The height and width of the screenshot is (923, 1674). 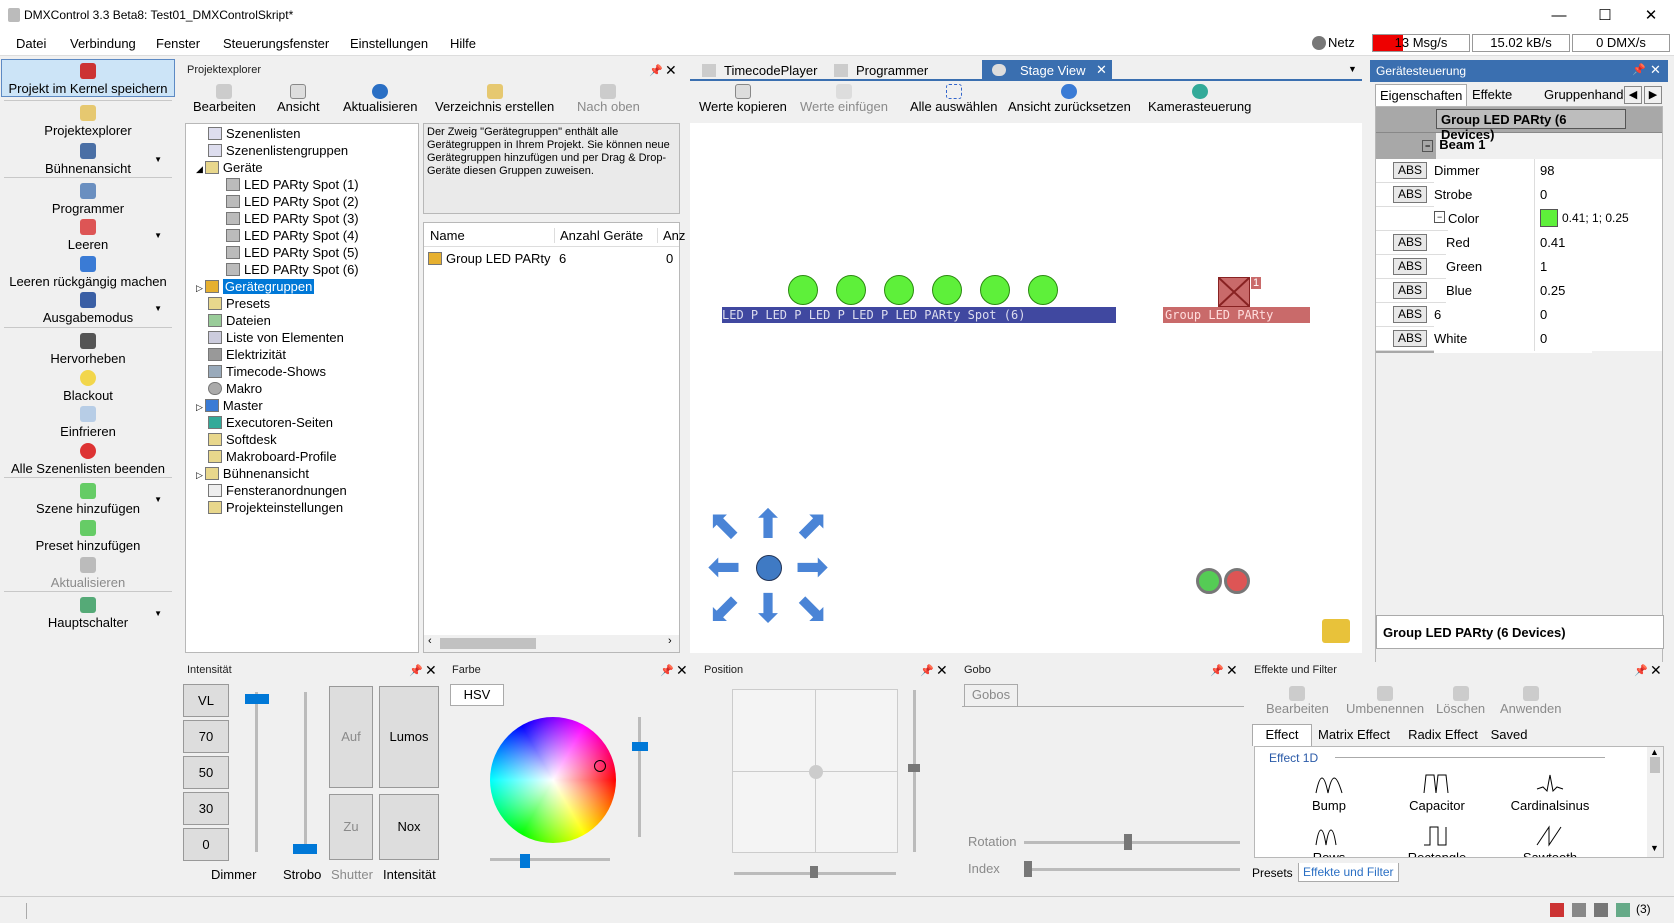 I want to click on col-count: Anzahl Geräte, so click(x=598, y=235).